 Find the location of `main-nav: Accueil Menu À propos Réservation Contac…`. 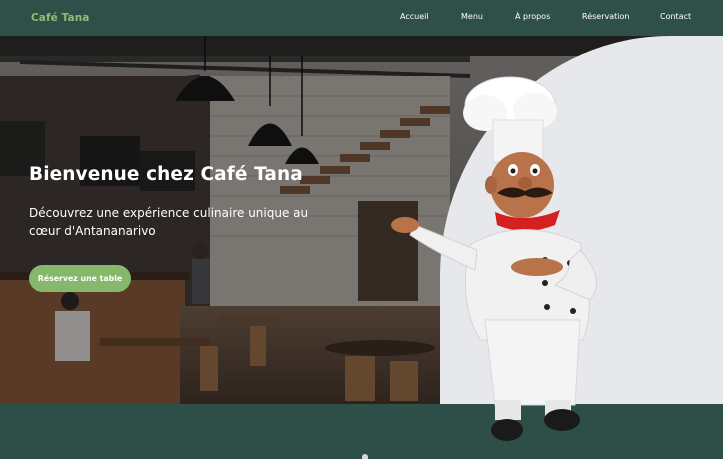

main-nav: Accueil Menu À propos Réservation Contac… is located at coordinates (361, 18).